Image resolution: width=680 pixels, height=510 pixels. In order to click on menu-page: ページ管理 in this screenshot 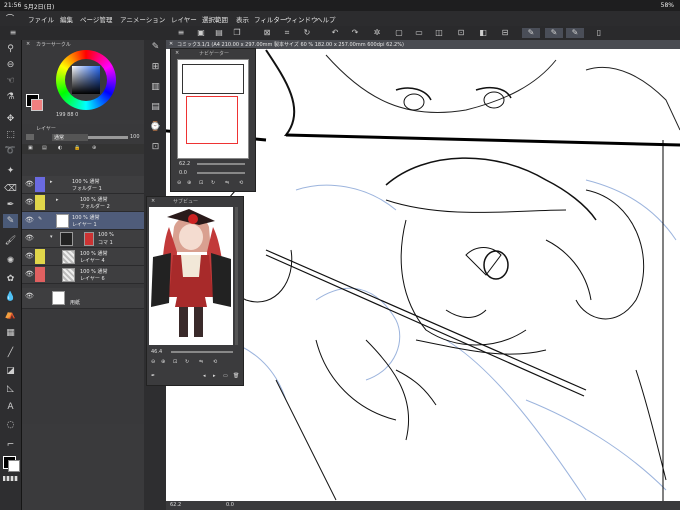, I will do `click(96, 19)`.